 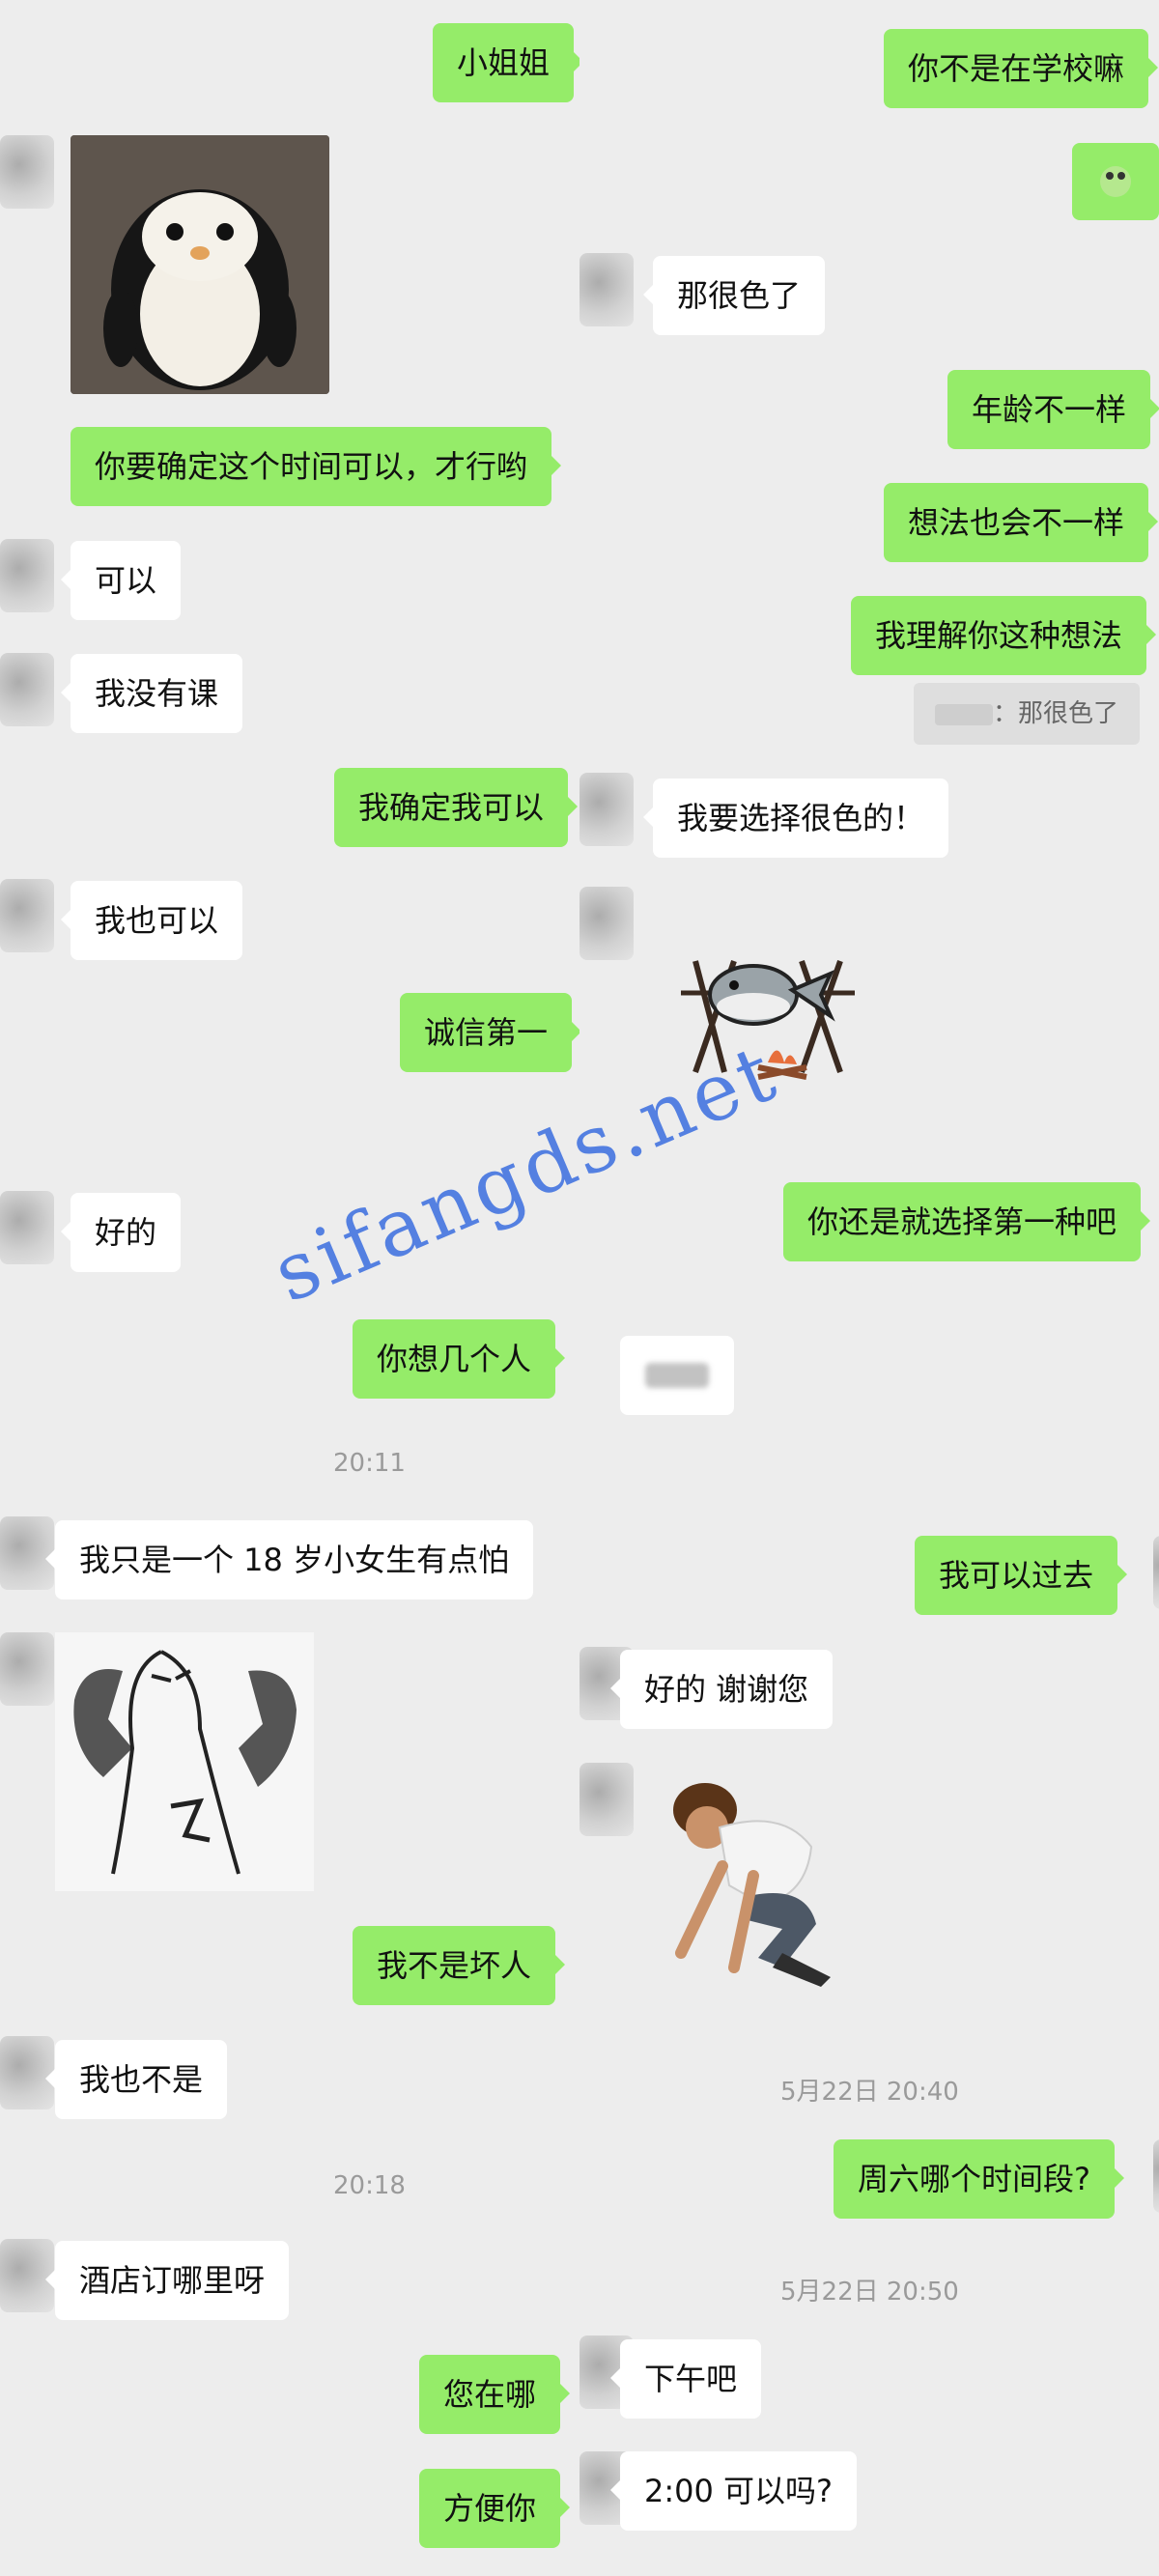 I want to click on message-bubble-sent: 你不是在学校嘛, so click(x=1022, y=68).